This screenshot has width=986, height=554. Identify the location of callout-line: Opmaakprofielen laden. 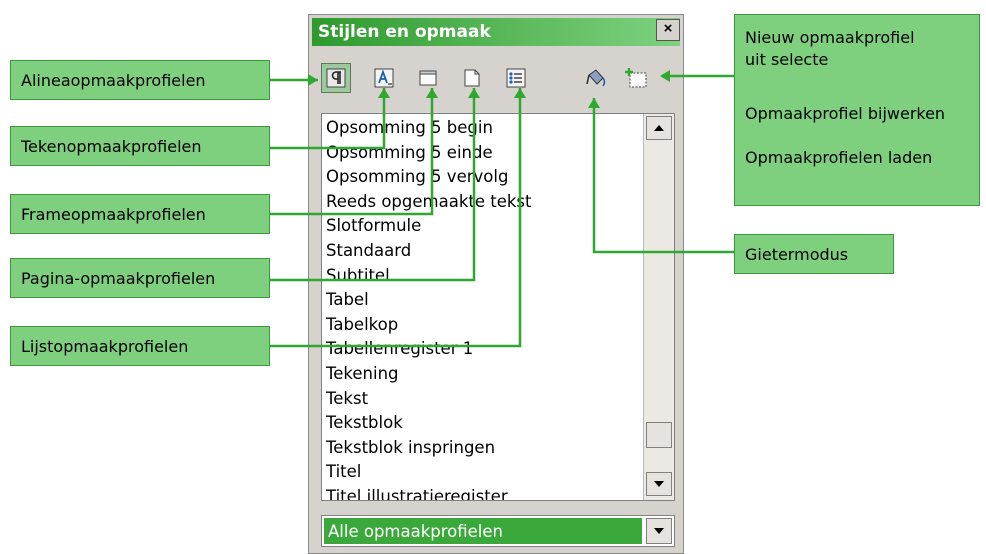
(839, 157).